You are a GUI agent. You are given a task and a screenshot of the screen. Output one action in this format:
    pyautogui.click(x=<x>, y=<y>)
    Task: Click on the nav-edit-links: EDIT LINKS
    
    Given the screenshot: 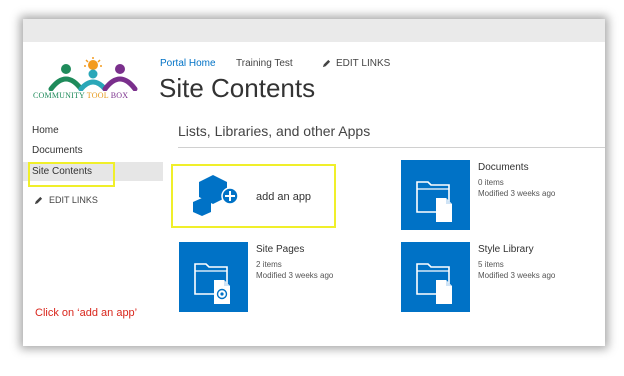 What is the action you would take?
    pyautogui.click(x=66, y=200)
    